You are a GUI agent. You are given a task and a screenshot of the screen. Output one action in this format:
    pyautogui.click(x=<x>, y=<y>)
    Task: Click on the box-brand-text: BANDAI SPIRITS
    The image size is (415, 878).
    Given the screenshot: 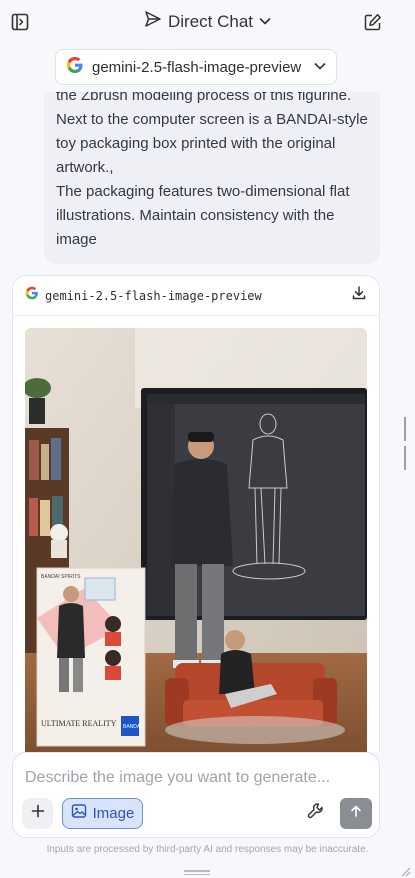 What is the action you would take?
    pyautogui.click(x=61, y=577)
    